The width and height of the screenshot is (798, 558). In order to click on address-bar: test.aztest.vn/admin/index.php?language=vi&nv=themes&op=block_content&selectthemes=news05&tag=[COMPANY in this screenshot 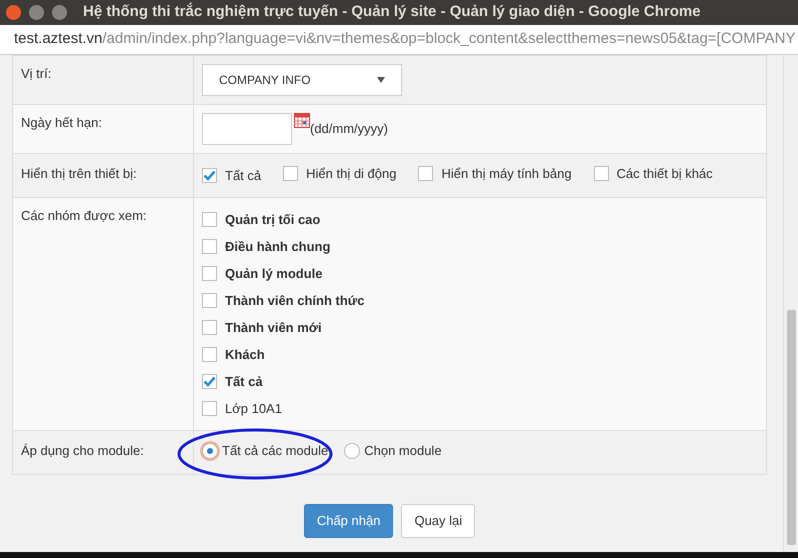, I will do `click(399, 40)`.